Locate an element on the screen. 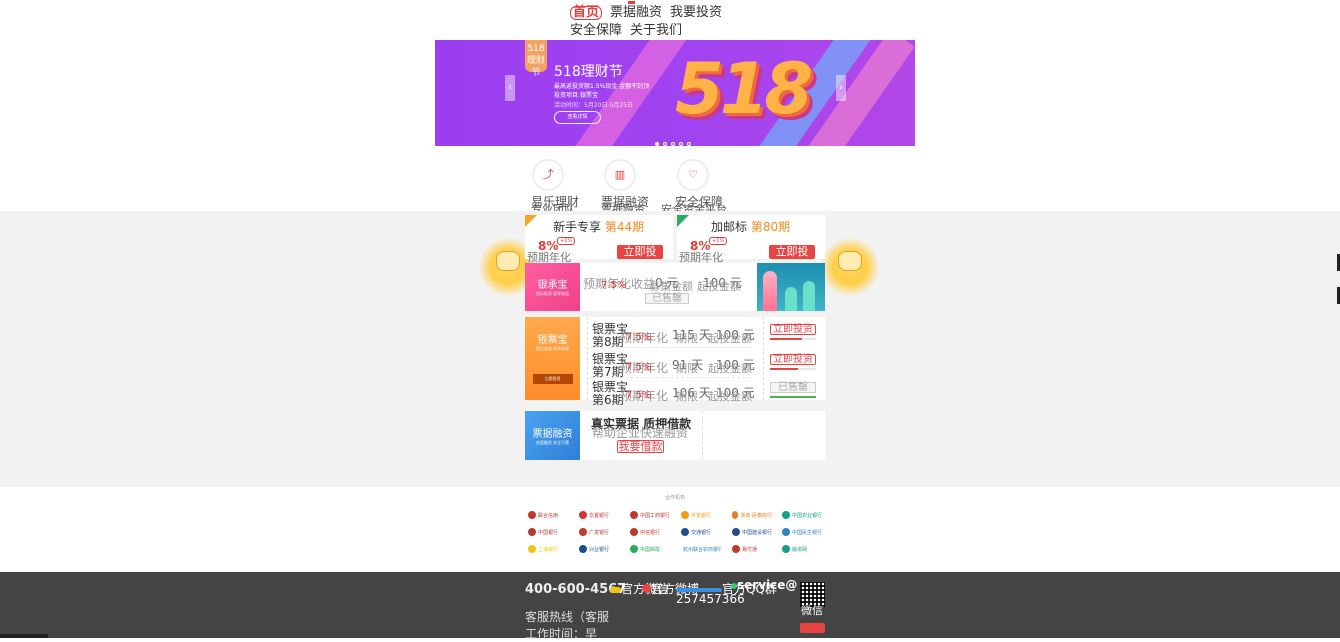 The image size is (1340, 642). days-label: 期限 is located at coordinates (687, 338).